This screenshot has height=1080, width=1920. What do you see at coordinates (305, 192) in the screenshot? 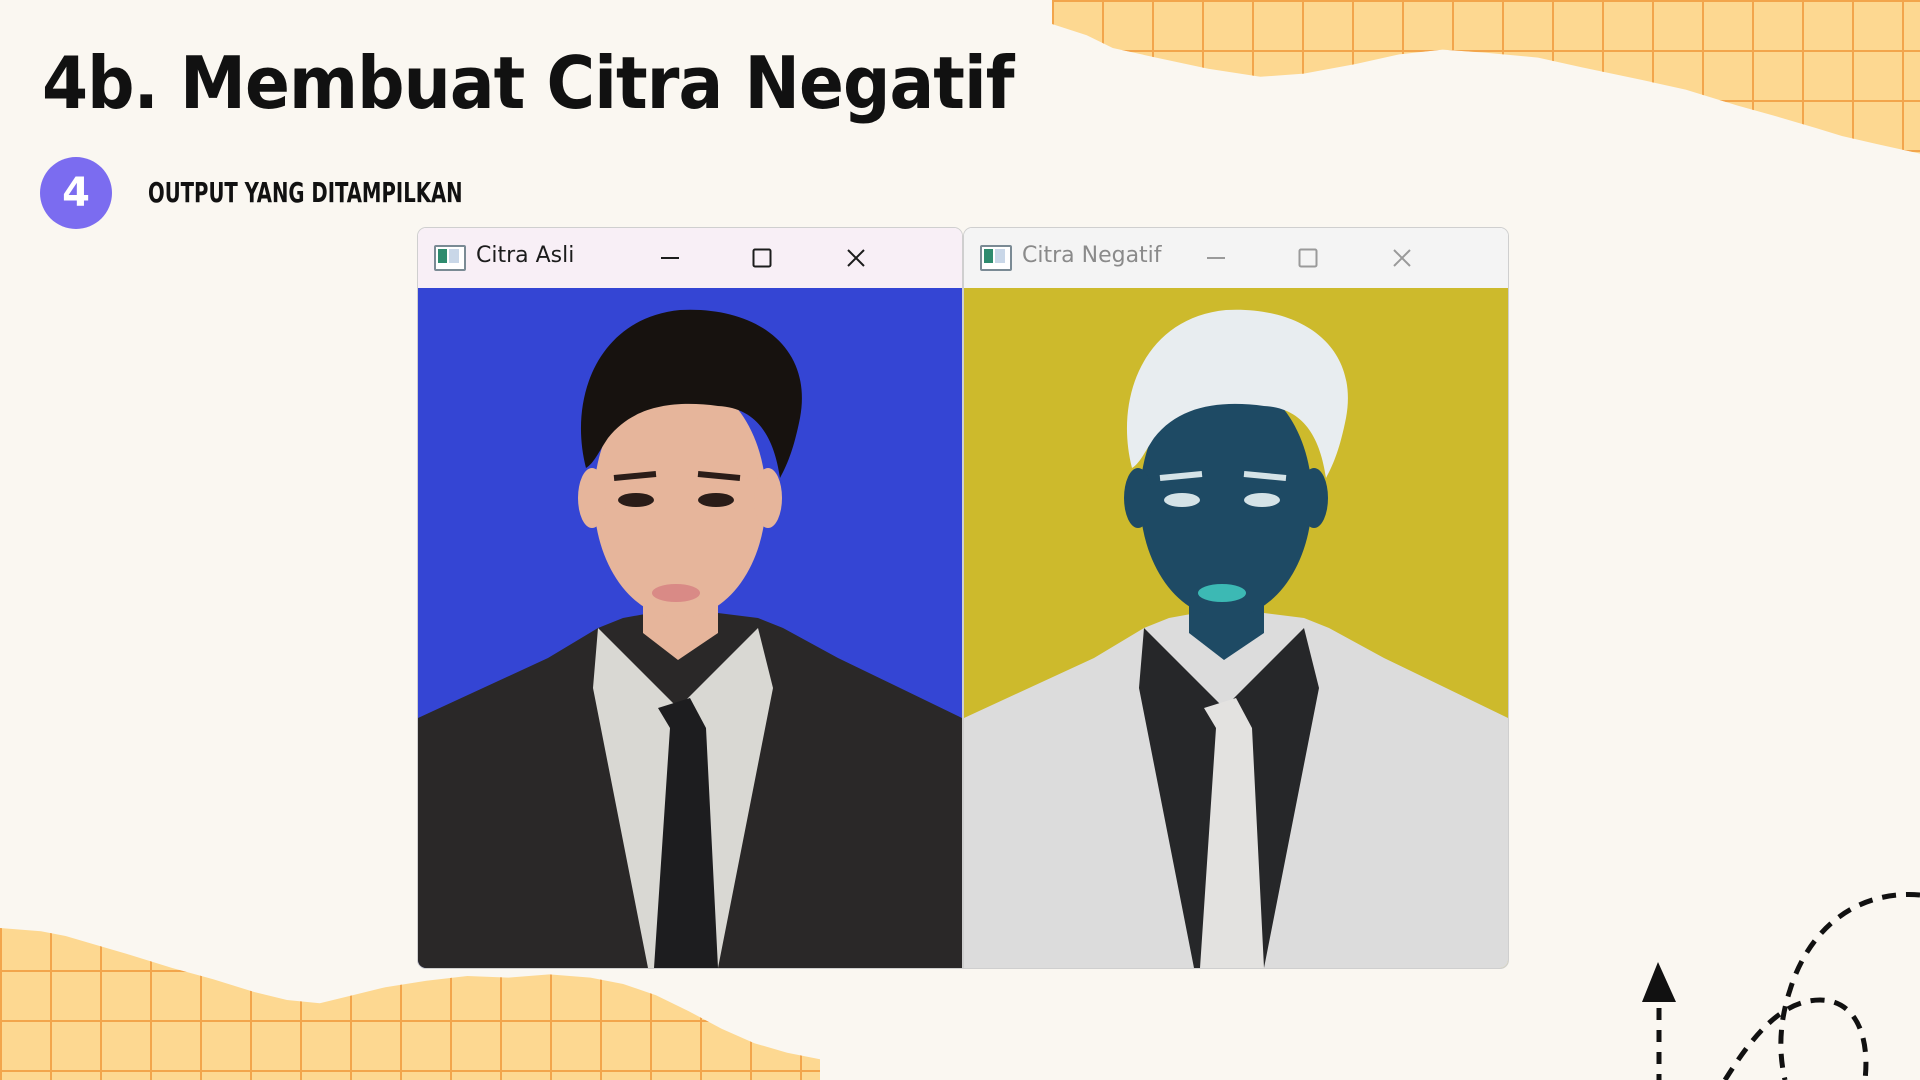
I see `step-label: OUTPUT YANG DITAMPILKAN` at bounding box center [305, 192].